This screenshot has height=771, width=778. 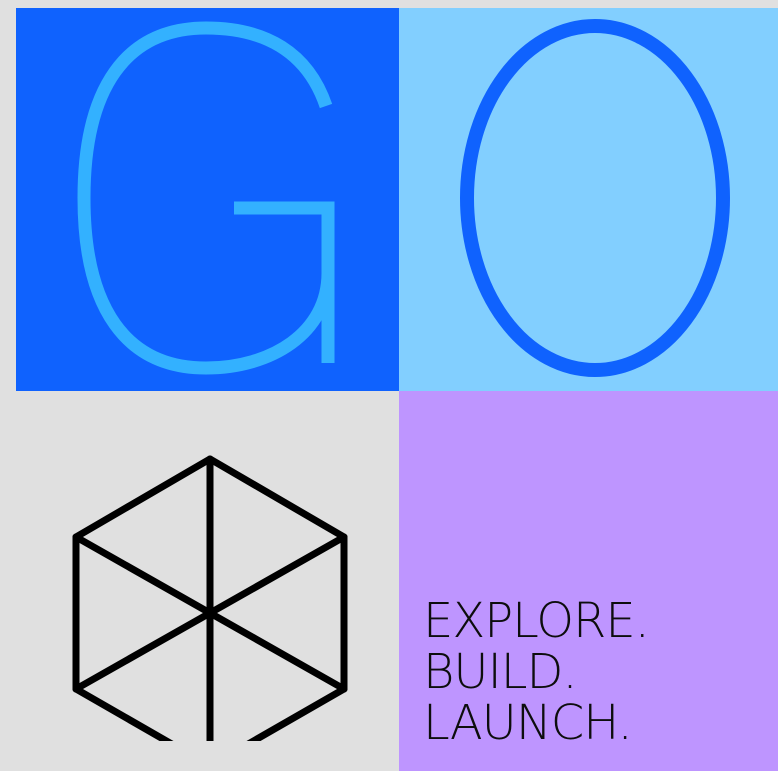 What do you see at coordinates (536, 621) in the screenshot?
I see `tagline-line-explore: EXPLORE.` at bounding box center [536, 621].